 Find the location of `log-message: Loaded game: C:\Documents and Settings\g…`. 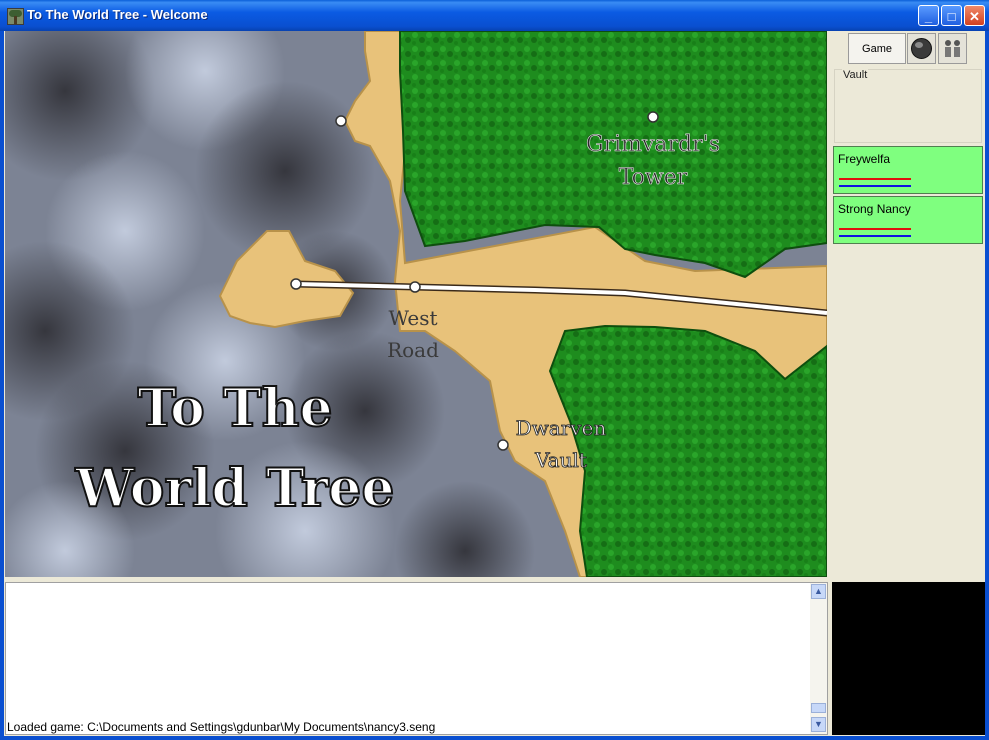

log-message: Loaded game: C:\Documents and Settings\g… is located at coordinates (221, 727).